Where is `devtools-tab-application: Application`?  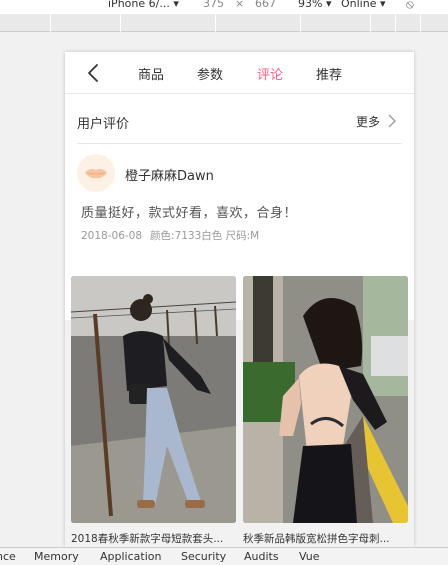 devtools-tab-application: Application is located at coordinates (130, 556).